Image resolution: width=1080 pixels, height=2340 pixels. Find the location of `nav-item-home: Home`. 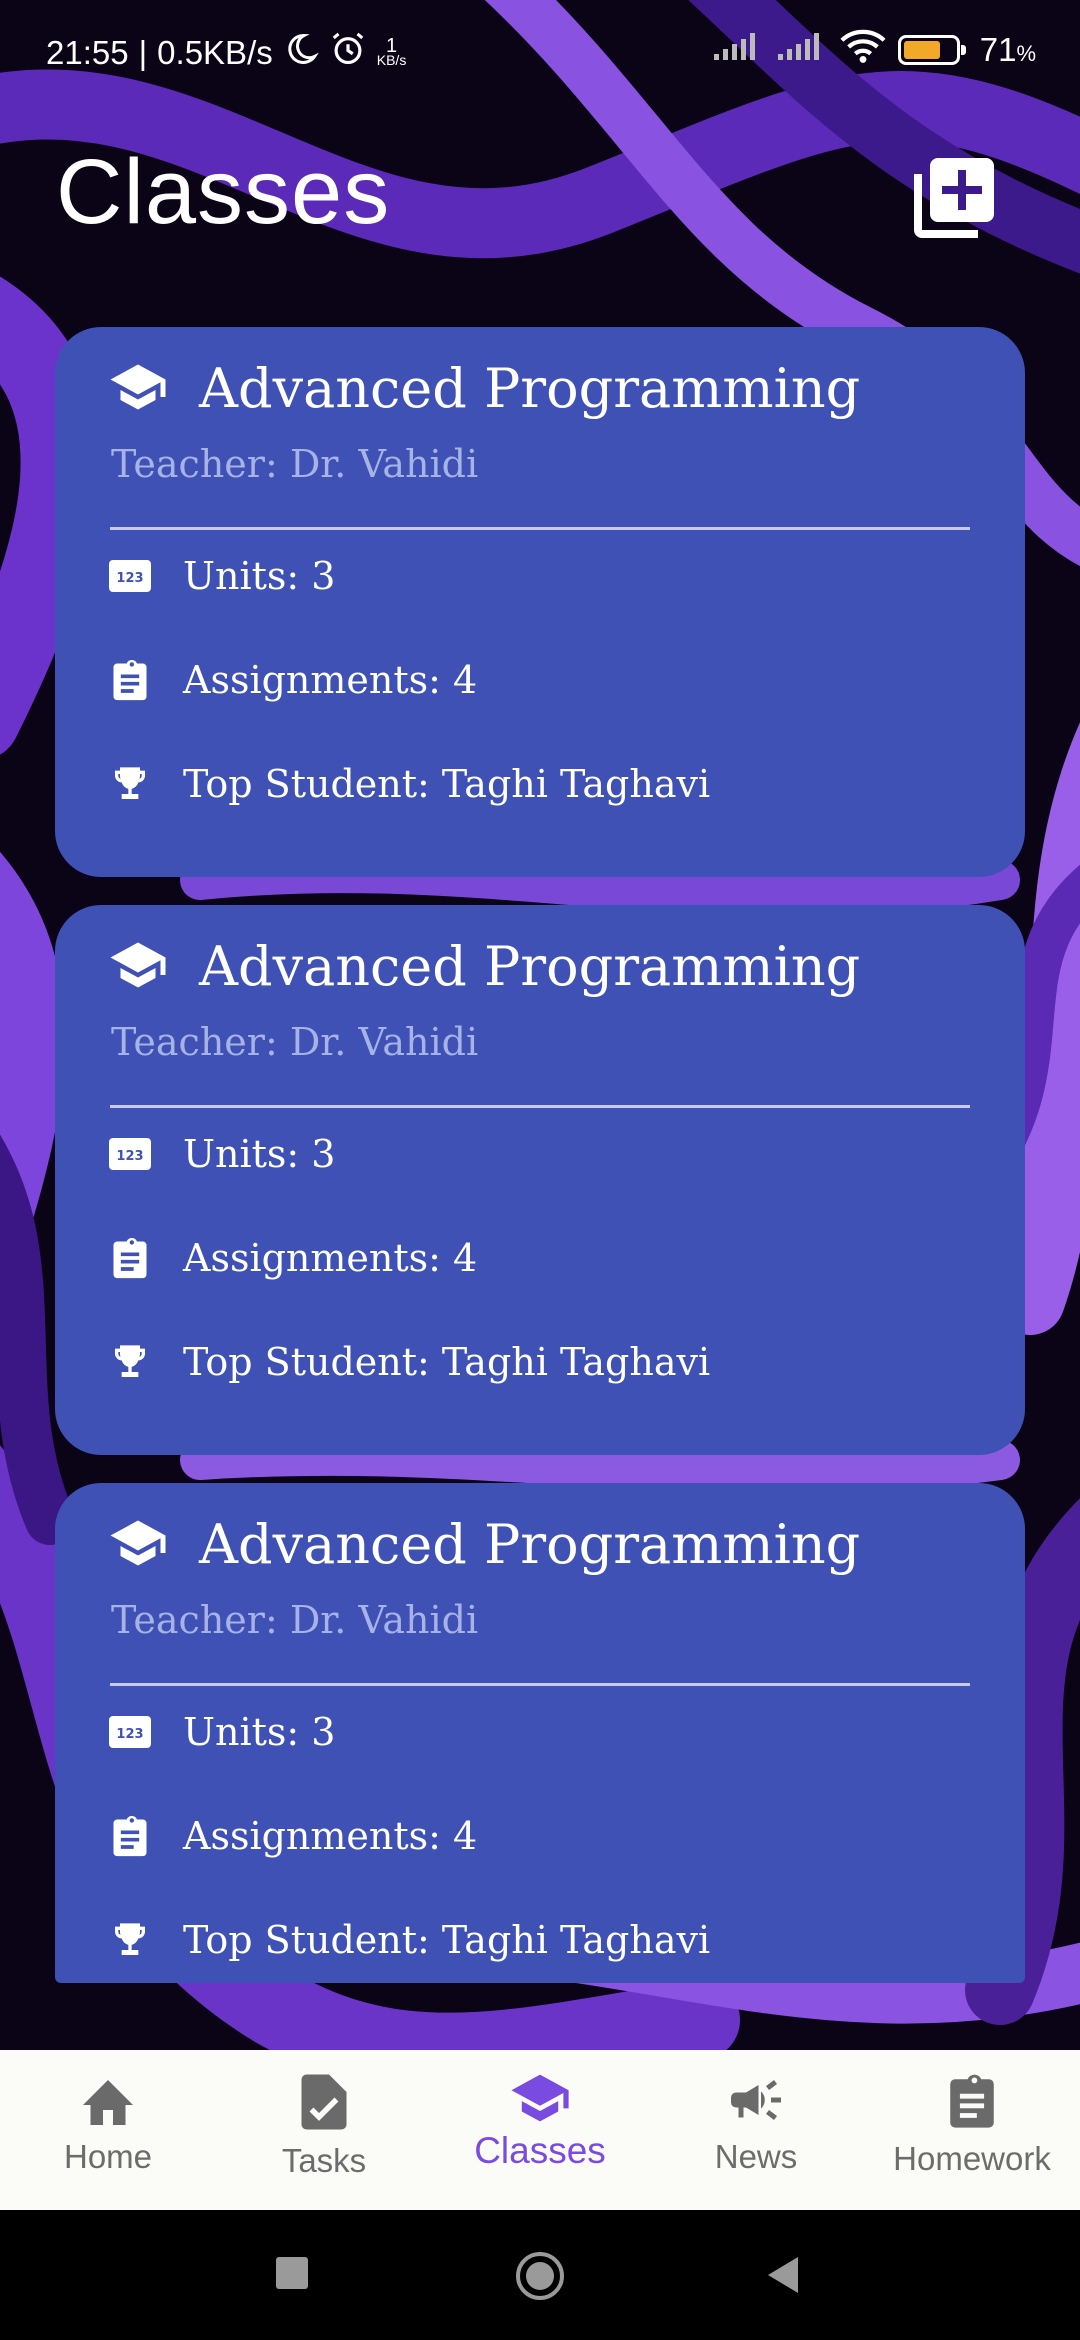

nav-item-home: Home is located at coordinates (108, 2130).